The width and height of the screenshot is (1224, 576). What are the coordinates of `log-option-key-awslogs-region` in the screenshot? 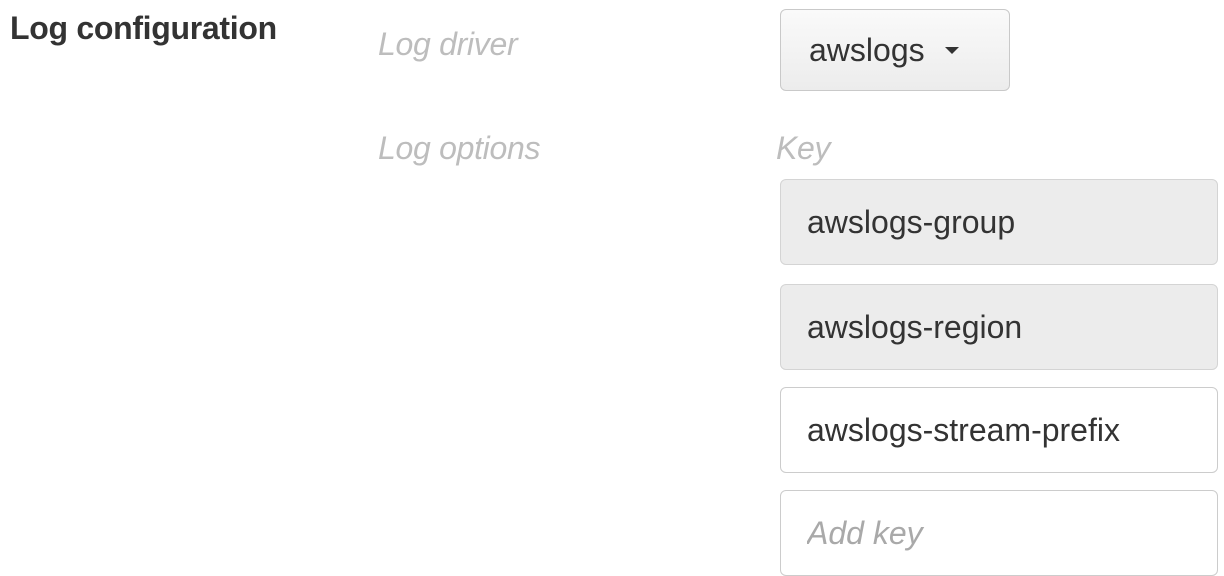 It's located at (999, 327).